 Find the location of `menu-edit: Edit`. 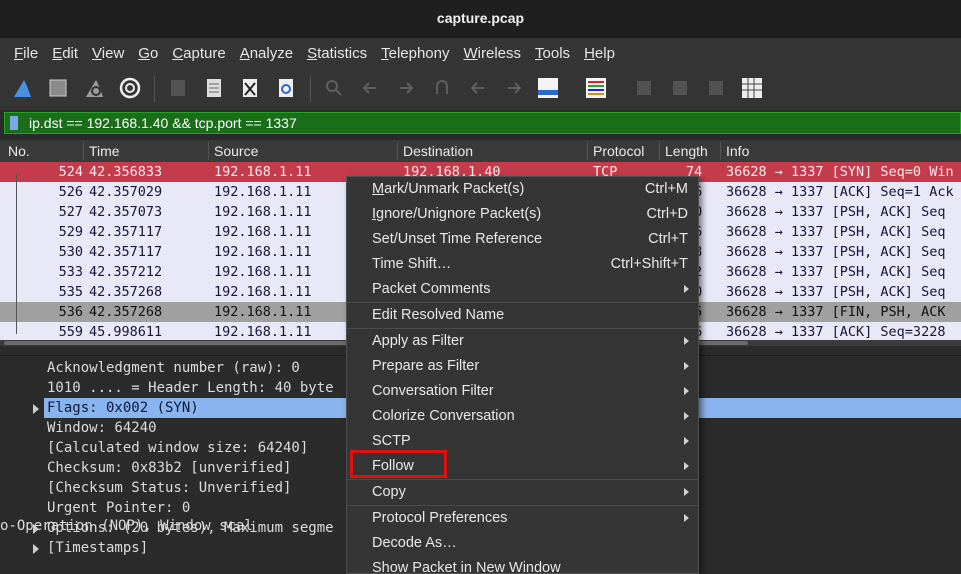

menu-edit: Edit is located at coordinates (65, 53).